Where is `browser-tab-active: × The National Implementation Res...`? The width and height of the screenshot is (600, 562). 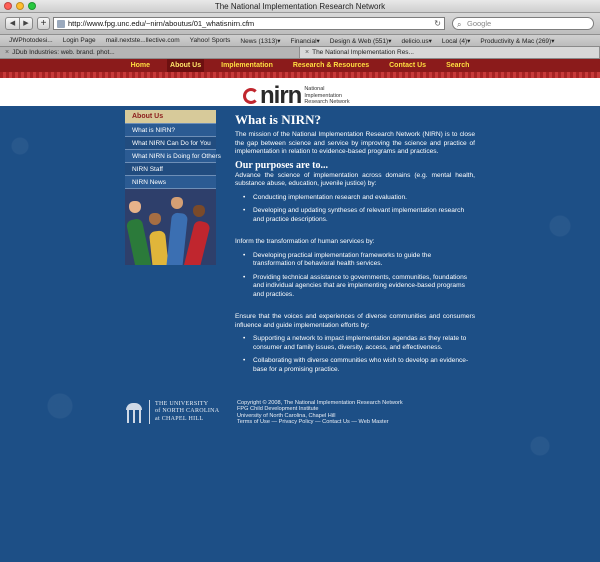
browser-tab-active: × The National Implementation Res... is located at coordinates (450, 52).